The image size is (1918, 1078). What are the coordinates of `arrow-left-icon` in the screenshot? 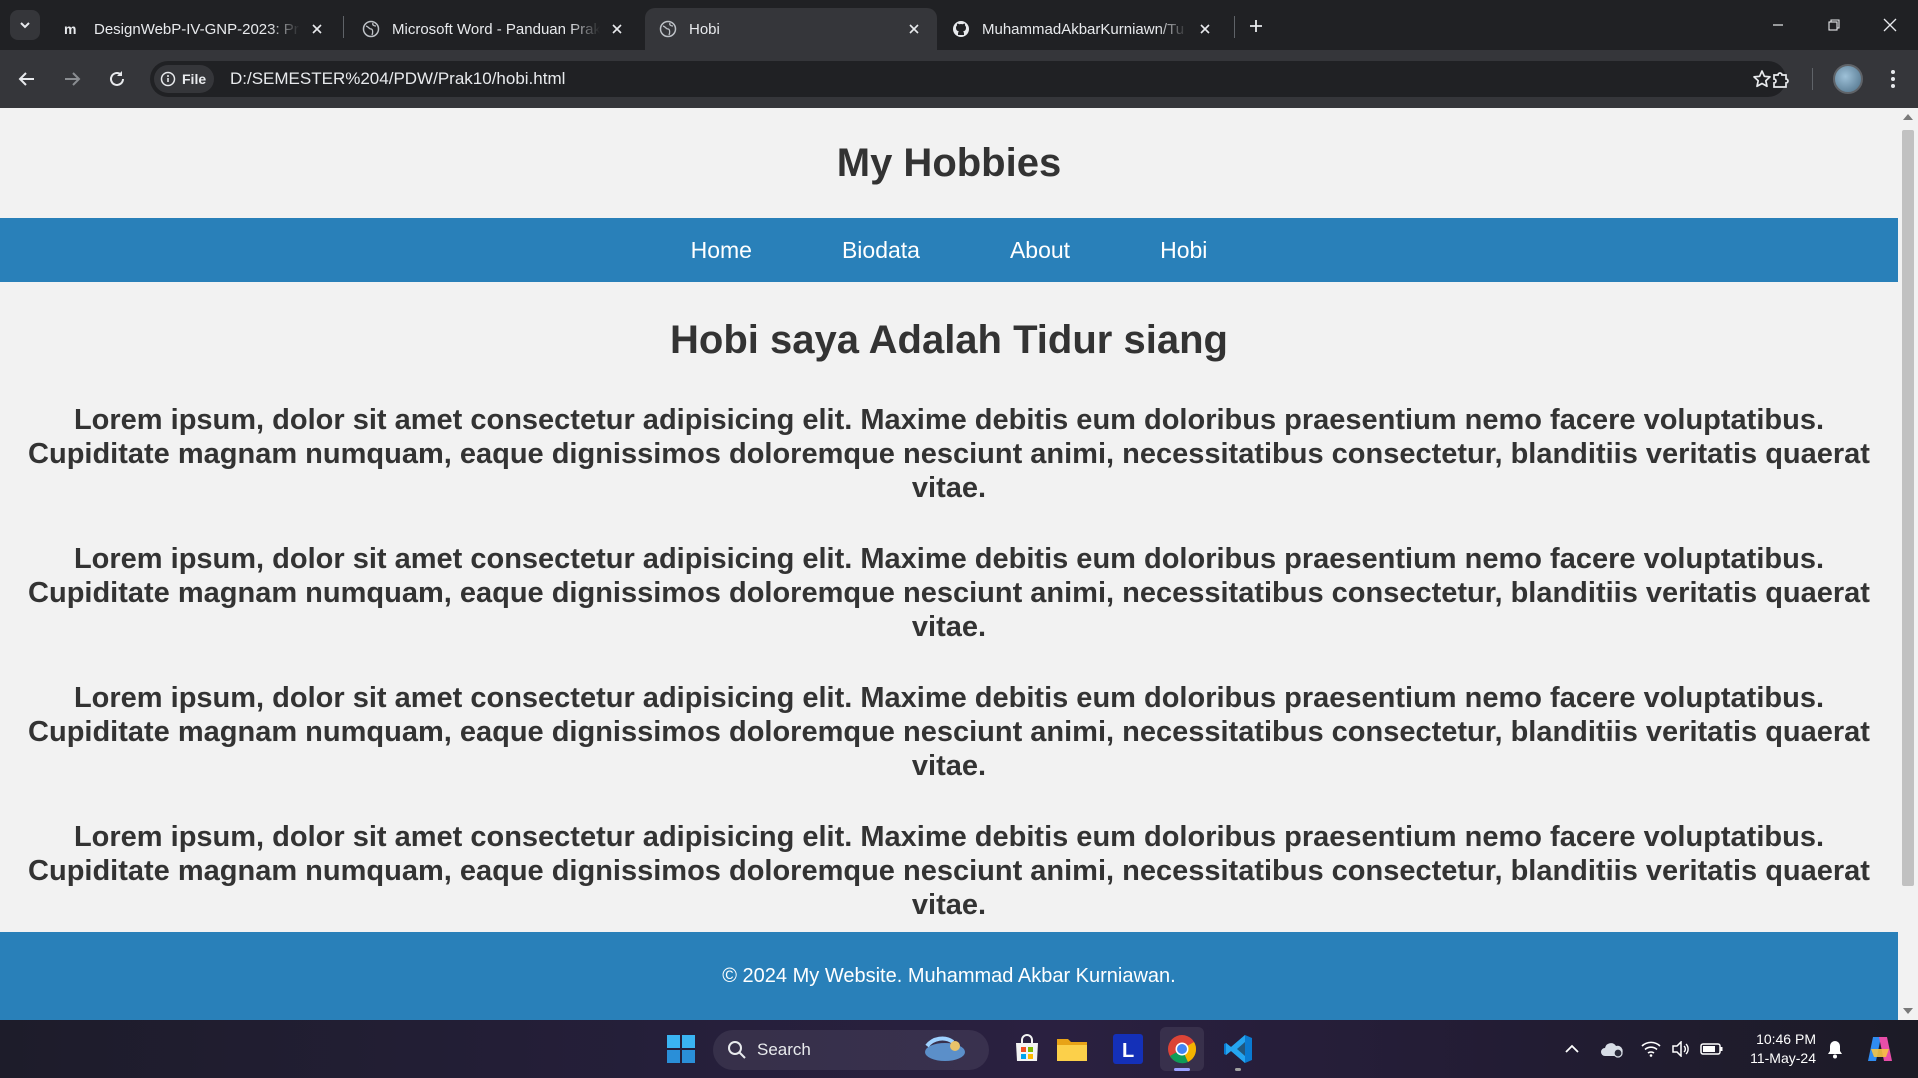 It's located at (26, 79).